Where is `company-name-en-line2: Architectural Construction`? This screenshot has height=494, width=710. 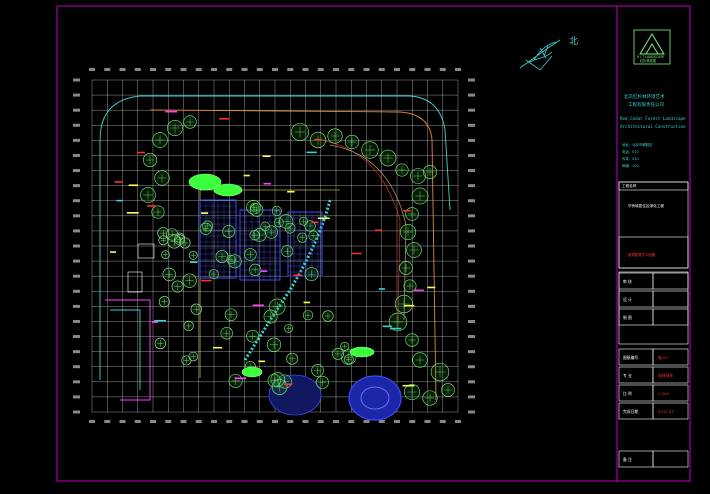
company-name-en-line2: Architectural Construction is located at coordinates (653, 126).